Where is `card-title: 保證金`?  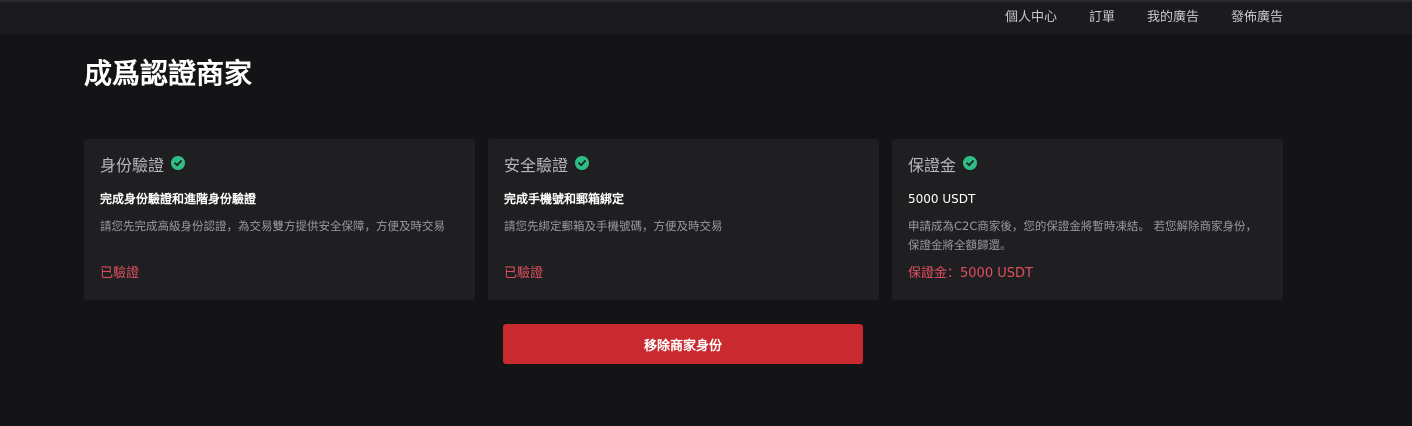 card-title: 保證金 is located at coordinates (932, 165).